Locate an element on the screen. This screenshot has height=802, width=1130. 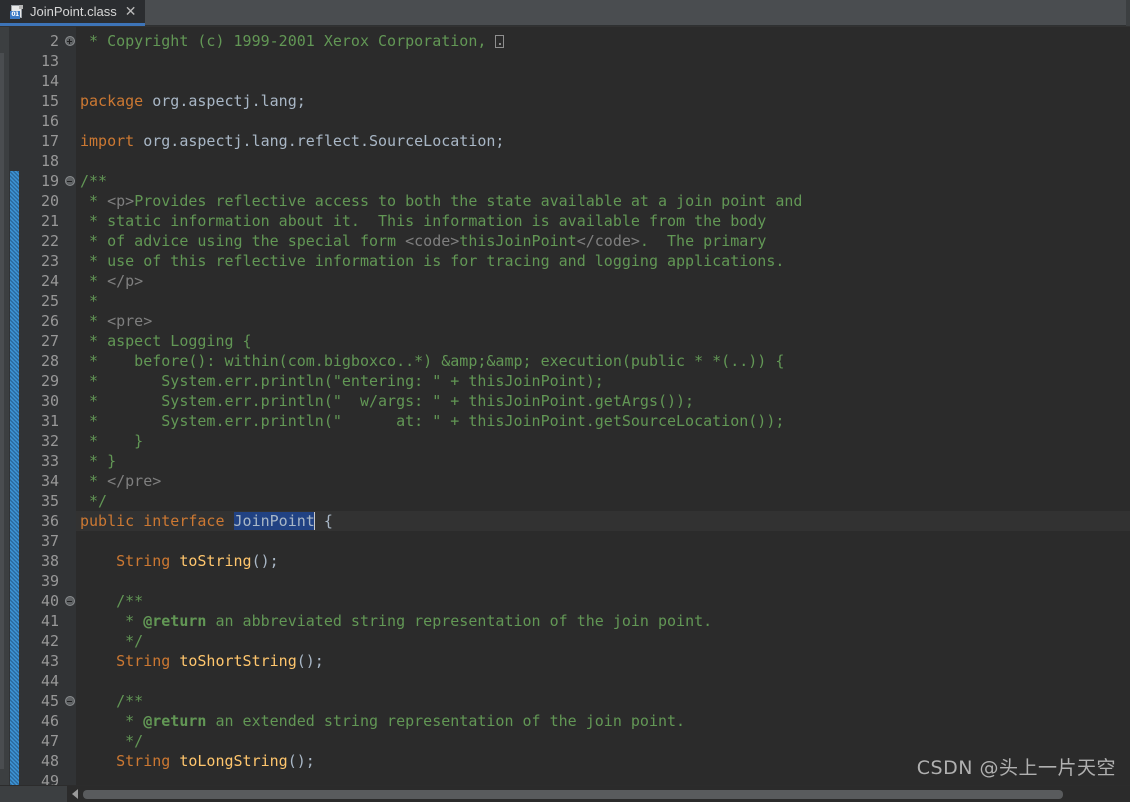
code-line: * <pre> is located at coordinates (603, 321).